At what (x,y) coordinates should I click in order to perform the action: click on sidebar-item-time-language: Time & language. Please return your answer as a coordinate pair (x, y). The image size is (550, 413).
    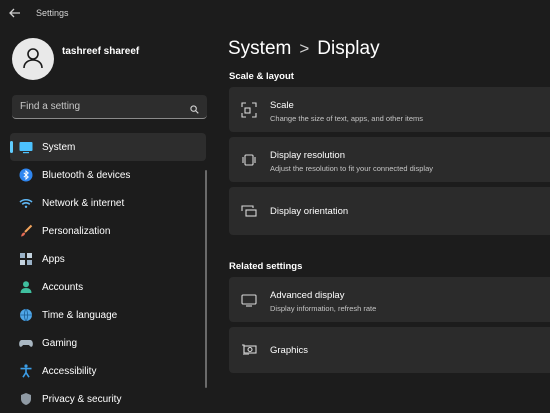
    Looking at the image, I should click on (108, 315).